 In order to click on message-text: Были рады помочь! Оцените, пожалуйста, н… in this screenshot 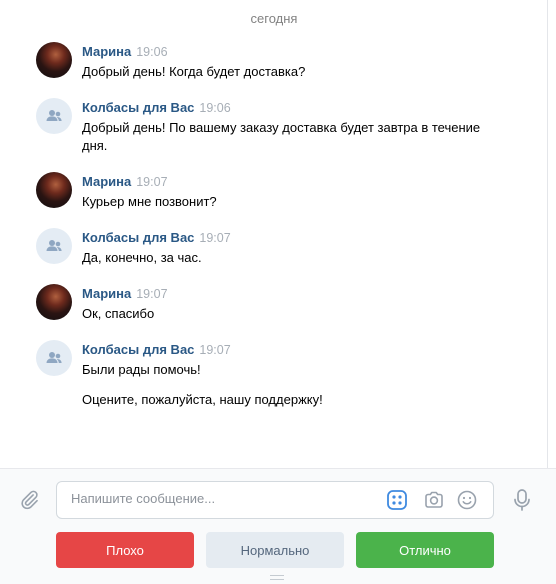, I will do `click(282, 385)`.